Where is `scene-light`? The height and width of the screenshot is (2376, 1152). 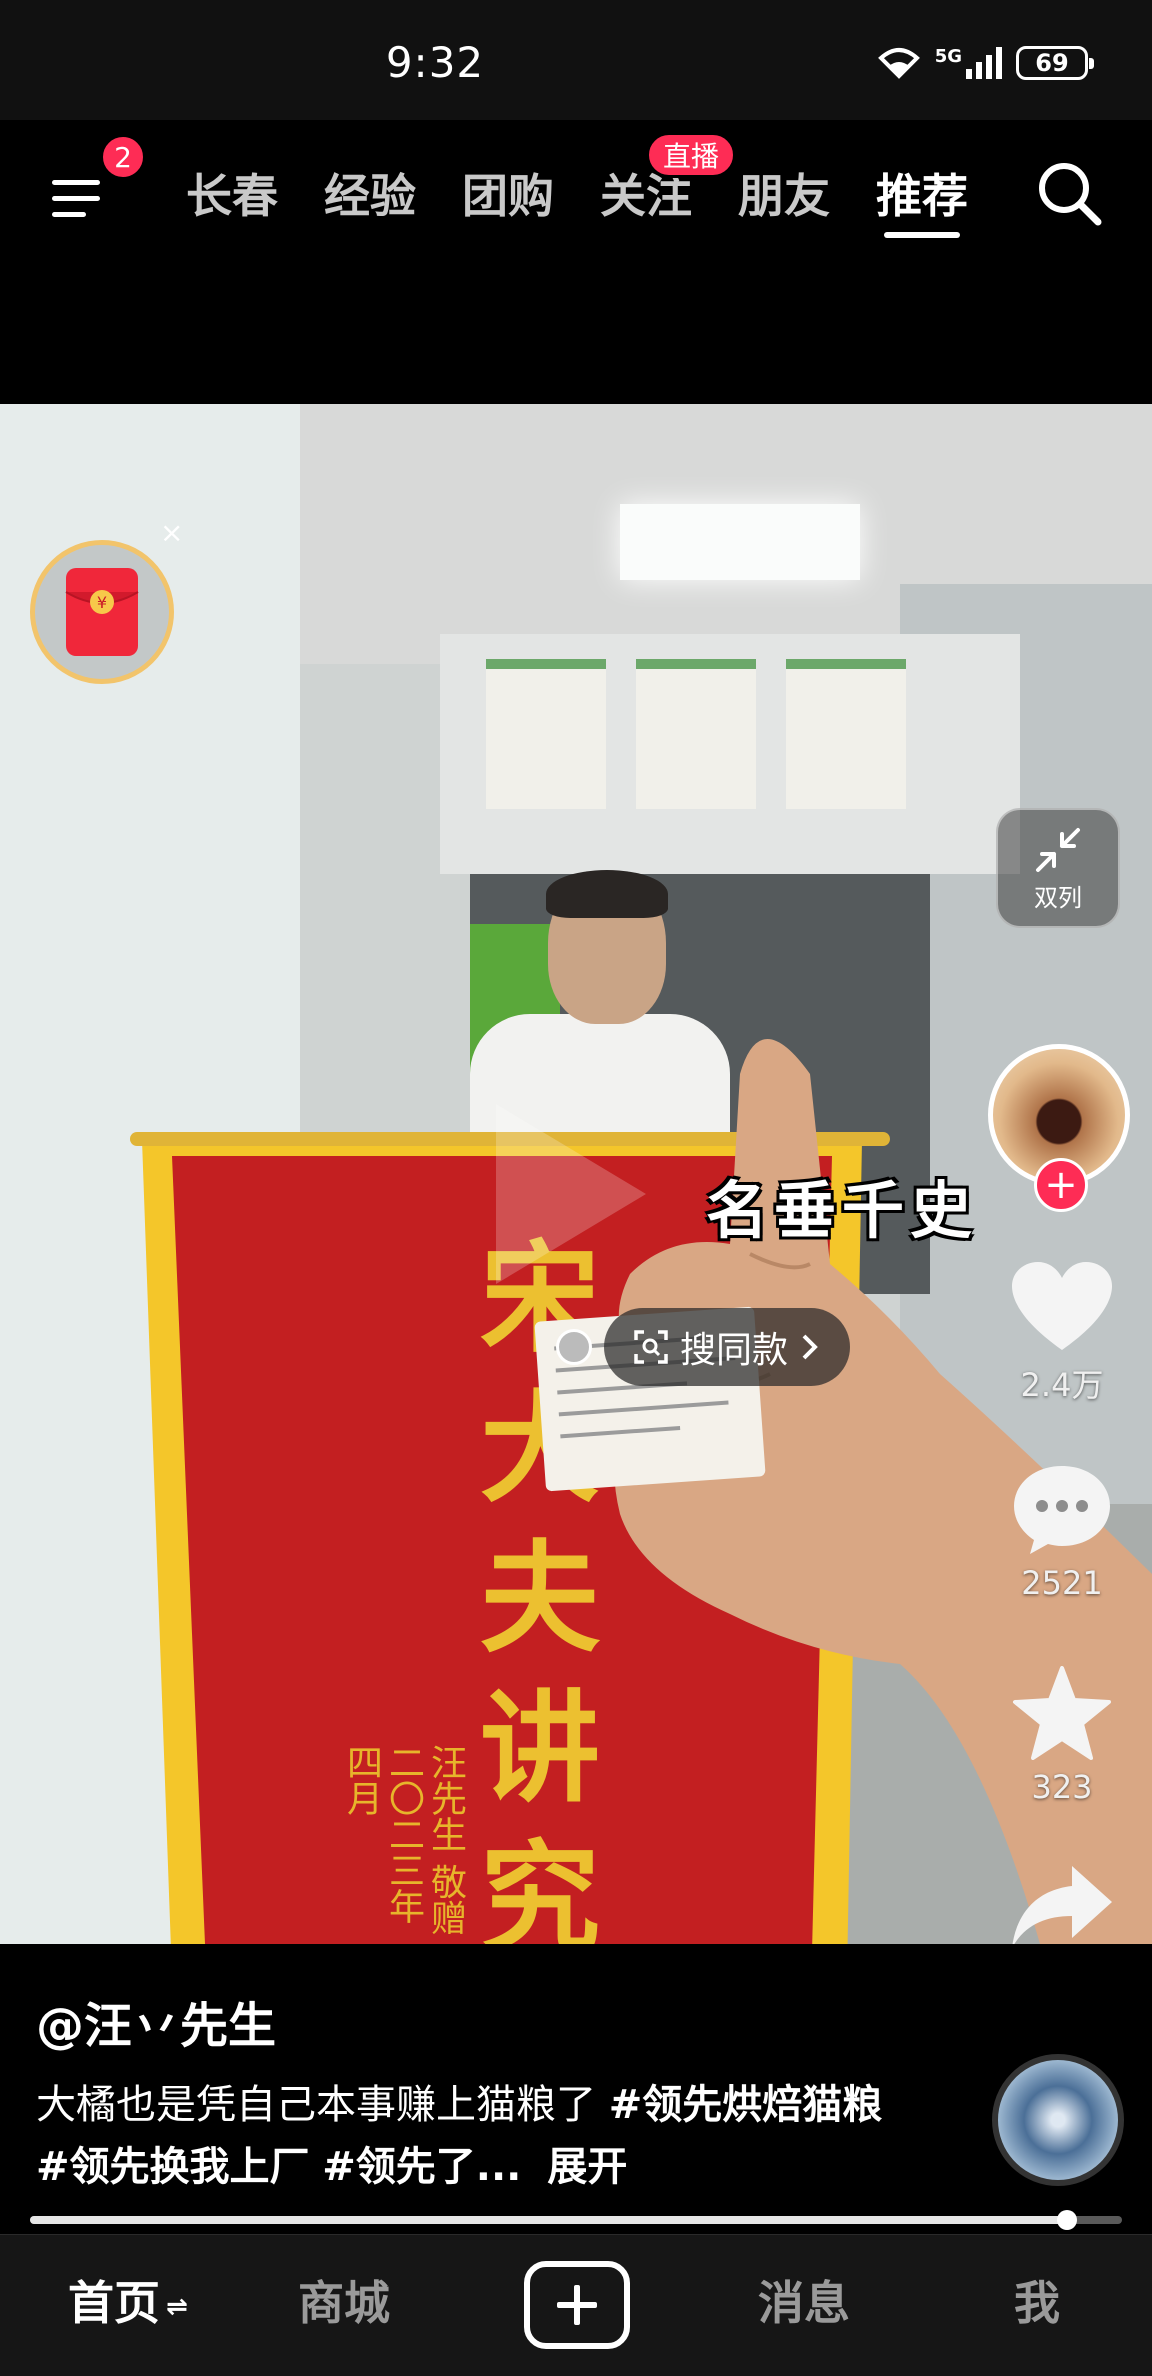
scene-light is located at coordinates (740, 542).